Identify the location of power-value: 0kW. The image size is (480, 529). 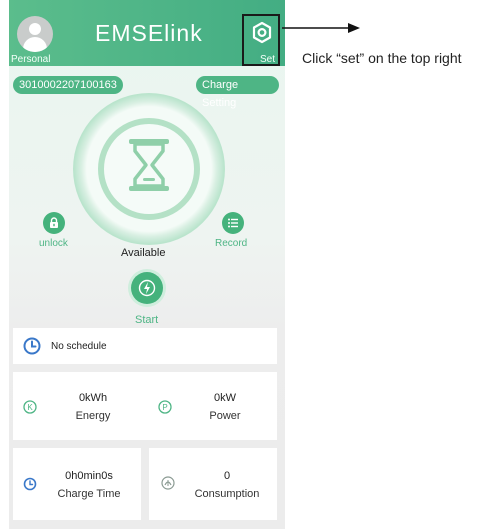
(225, 398).